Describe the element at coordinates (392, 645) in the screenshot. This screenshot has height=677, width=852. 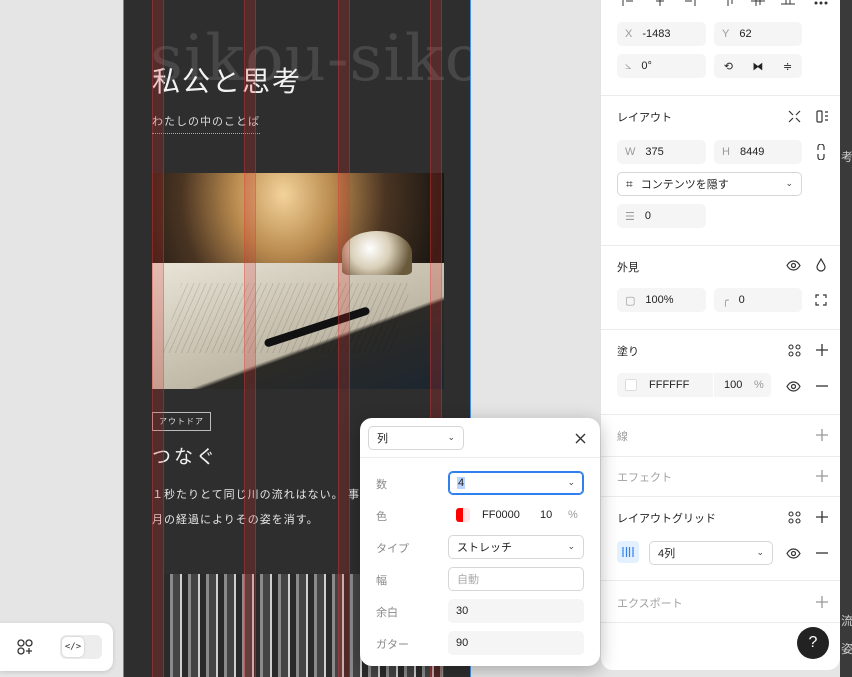
I see `gutter-label: ガター` at that location.